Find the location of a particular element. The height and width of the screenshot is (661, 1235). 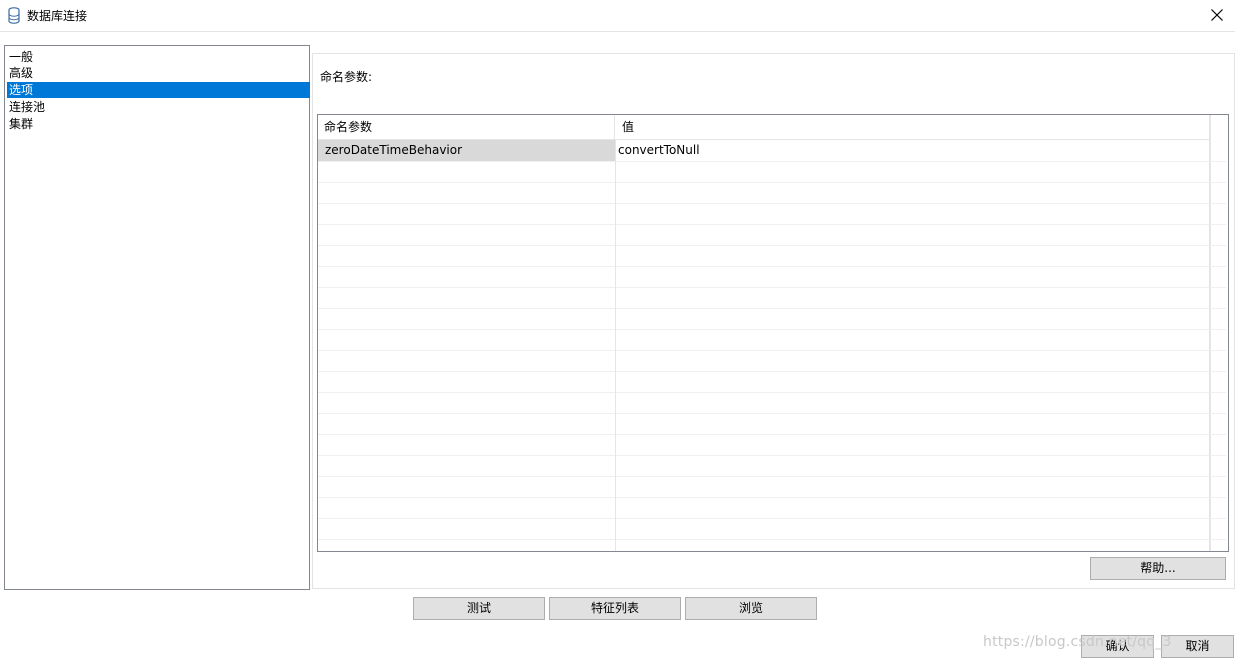

close-button is located at coordinates (1217, 15).